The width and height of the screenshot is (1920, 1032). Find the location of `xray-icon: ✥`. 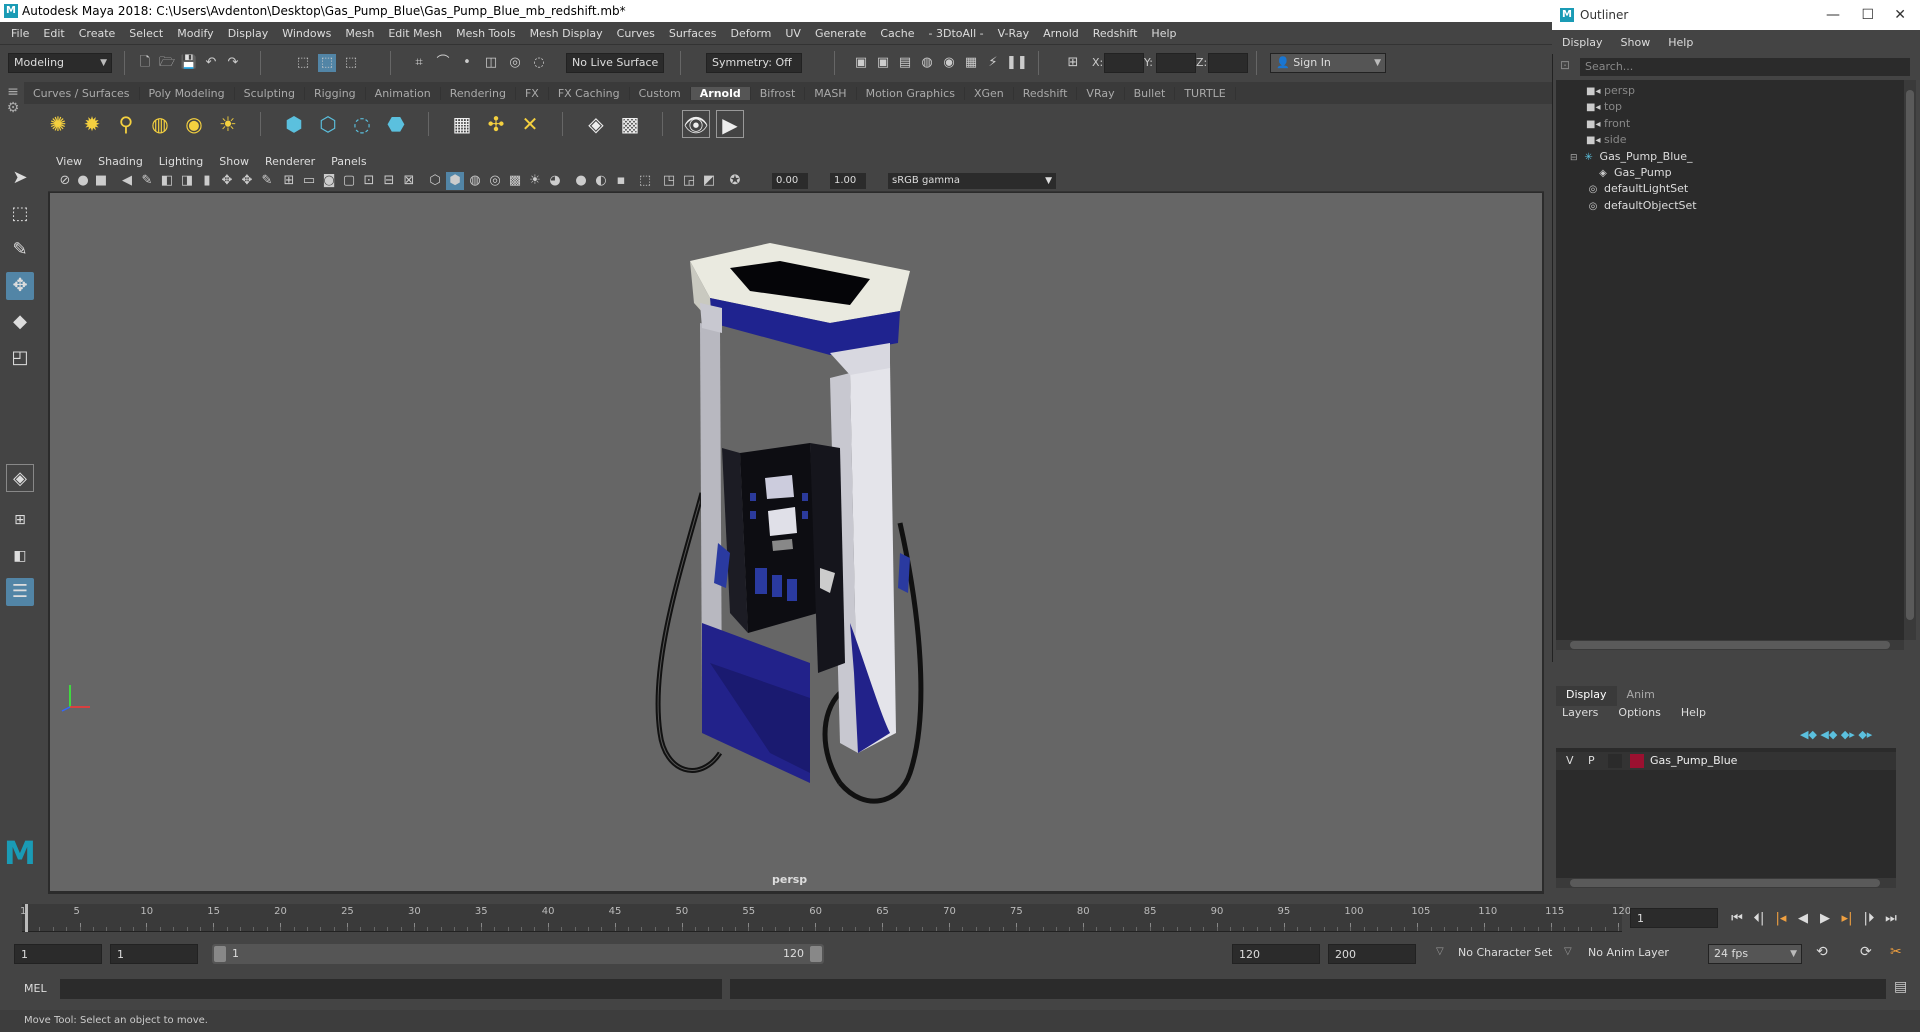

xray-icon: ✥ is located at coordinates (227, 181).